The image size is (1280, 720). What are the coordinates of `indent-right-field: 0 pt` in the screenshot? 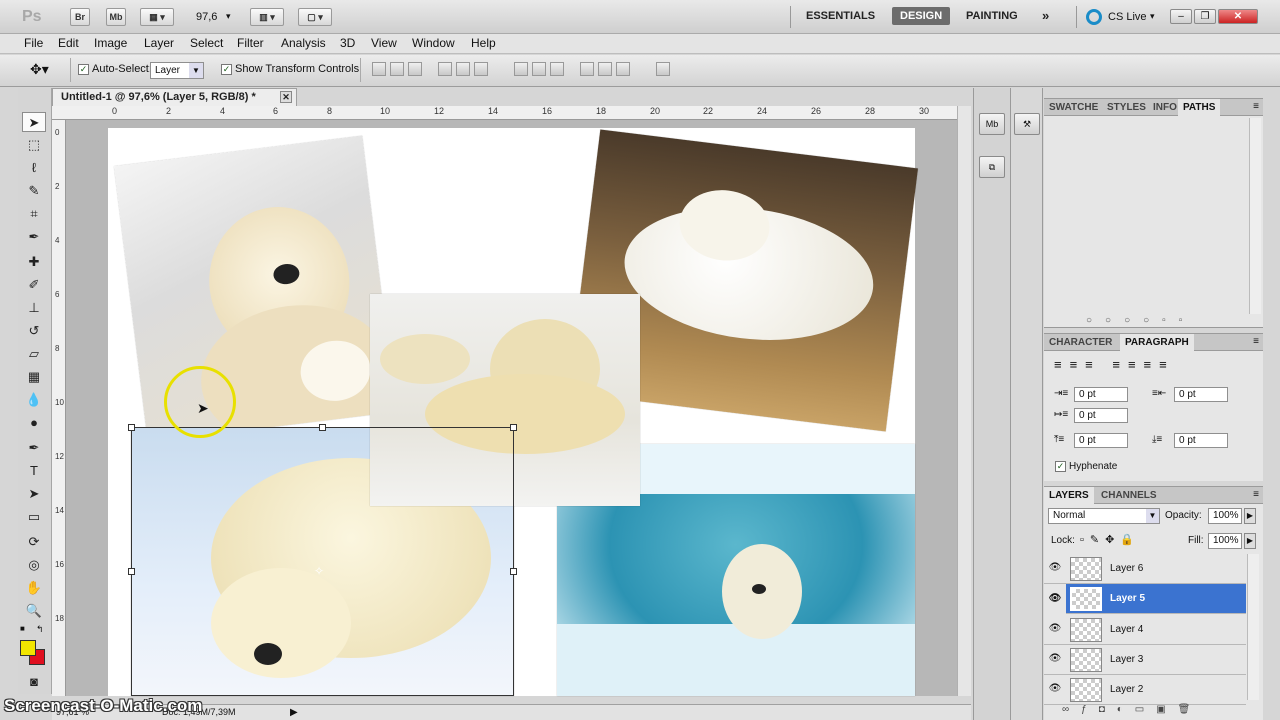 It's located at (1201, 394).